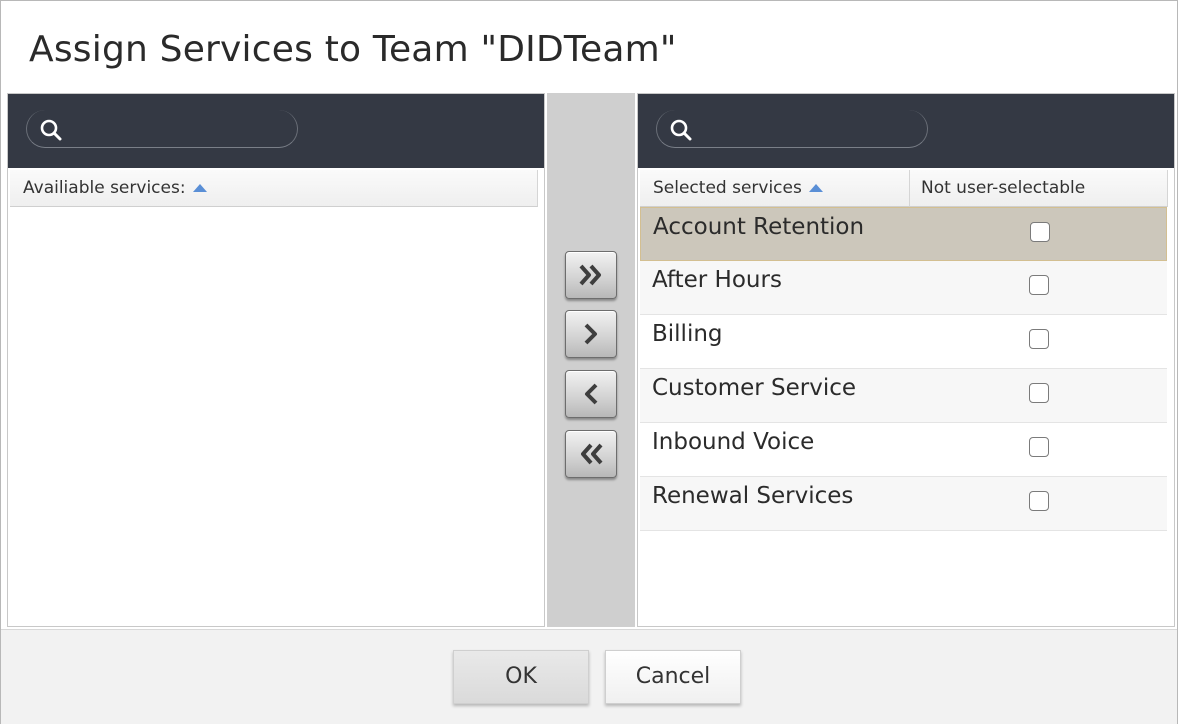  What do you see at coordinates (353, 49) in the screenshot?
I see `dialog-title: Assign Services to Team "DIDTeam"` at bounding box center [353, 49].